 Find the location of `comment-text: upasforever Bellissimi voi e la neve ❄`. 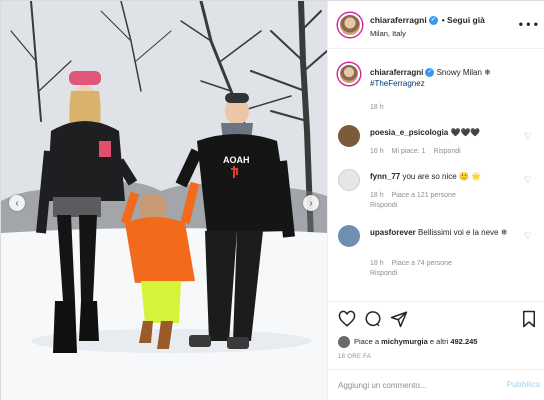

comment-text: upasforever Bellissimi voi e la neve ❄ is located at coordinates (445, 232).